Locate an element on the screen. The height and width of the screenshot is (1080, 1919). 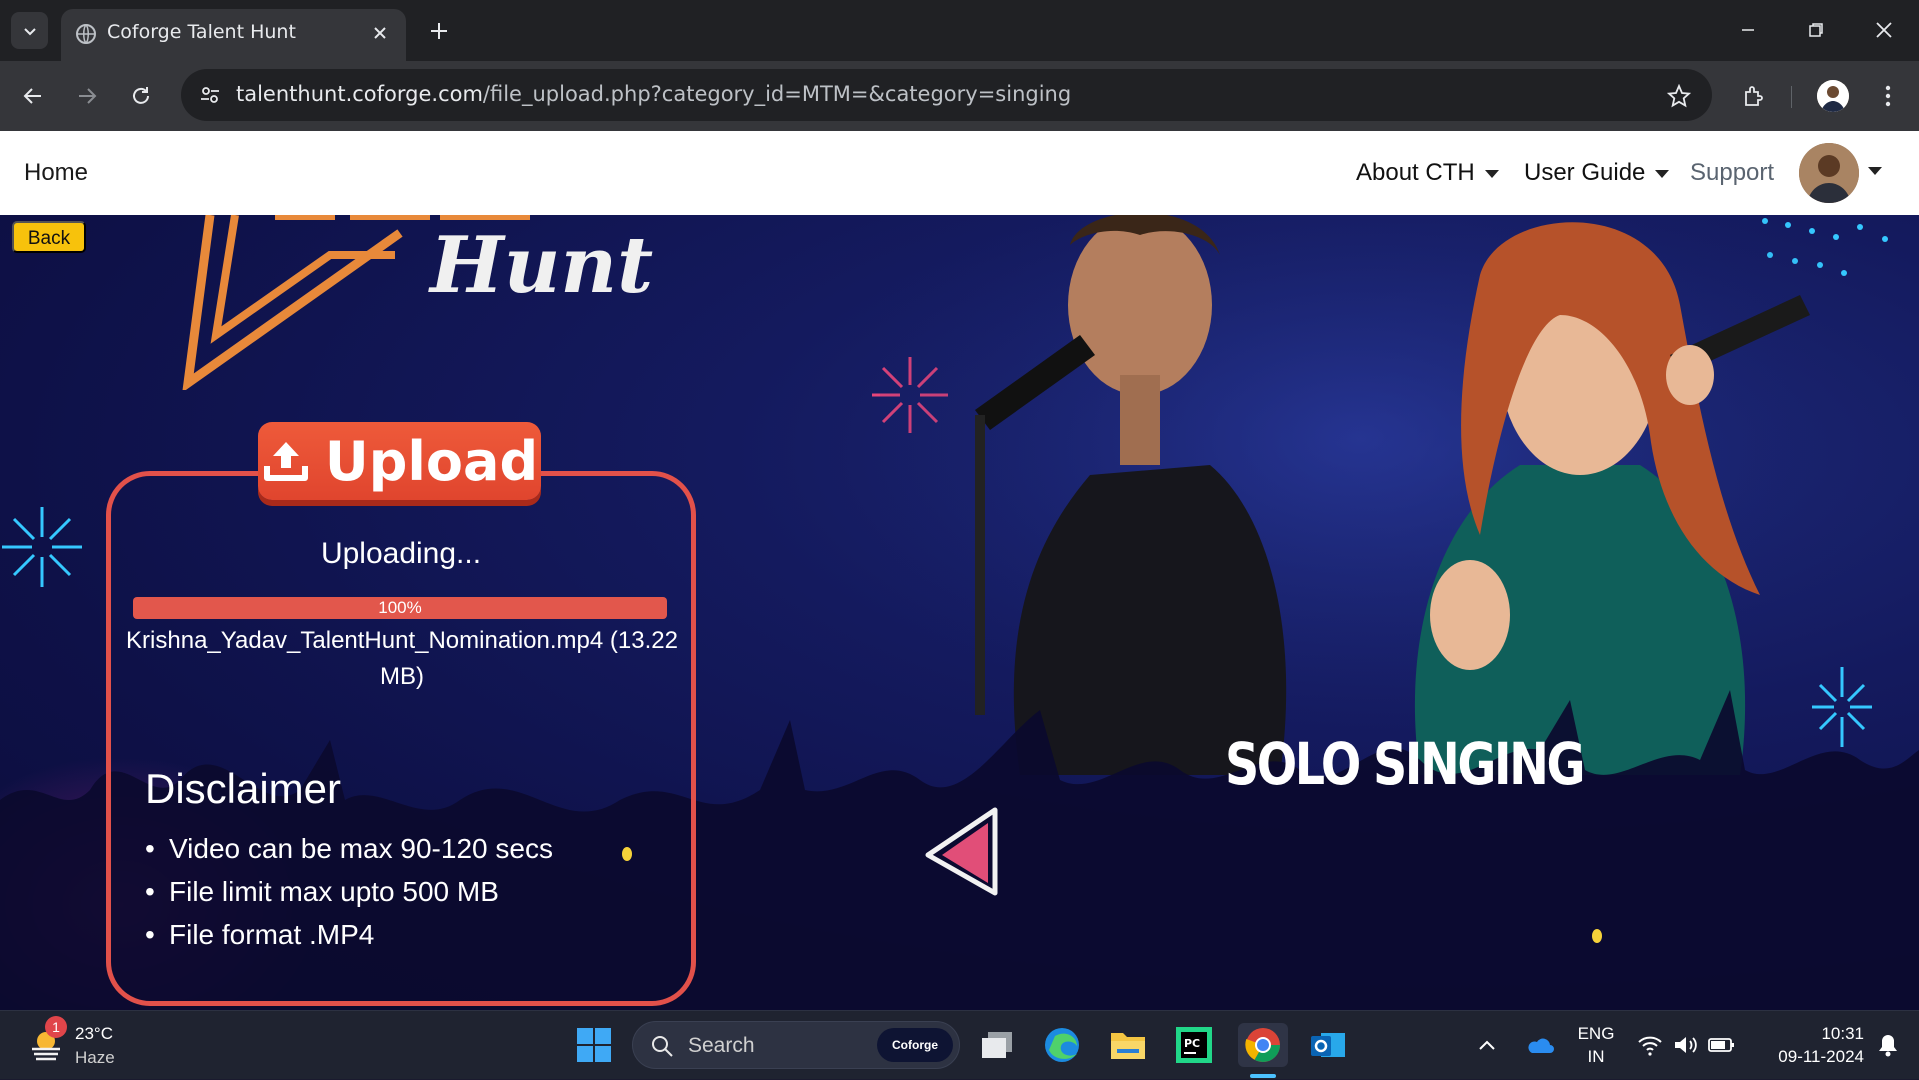
nav-user-guide-dropdown: User Guide is located at coordinates (1597, 173).